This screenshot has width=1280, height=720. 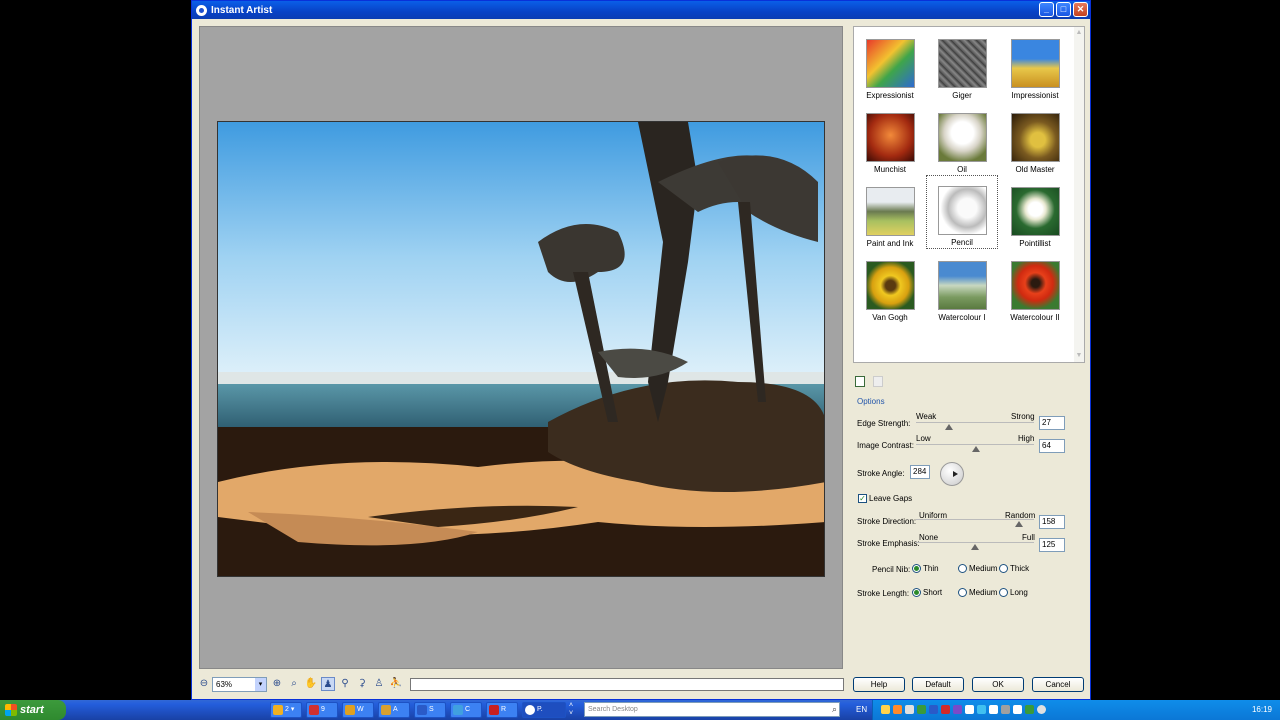 What do you see at coordinates (1052, 545) in the screenshot?
I see `stroke-emphasis-input: 125` at bounding box center [1052, 545].